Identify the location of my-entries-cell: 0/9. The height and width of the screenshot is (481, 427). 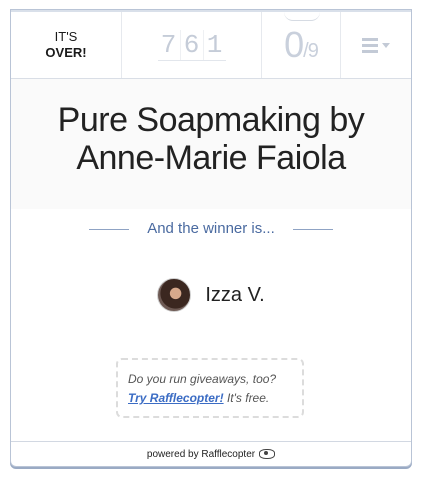
(301, 45).